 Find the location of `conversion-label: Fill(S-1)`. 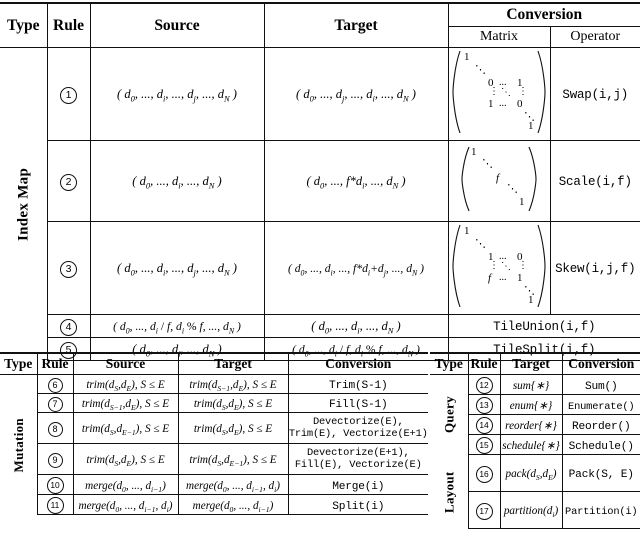

conversion-label: Fill(S-1) is located at coordinates (358, 405).